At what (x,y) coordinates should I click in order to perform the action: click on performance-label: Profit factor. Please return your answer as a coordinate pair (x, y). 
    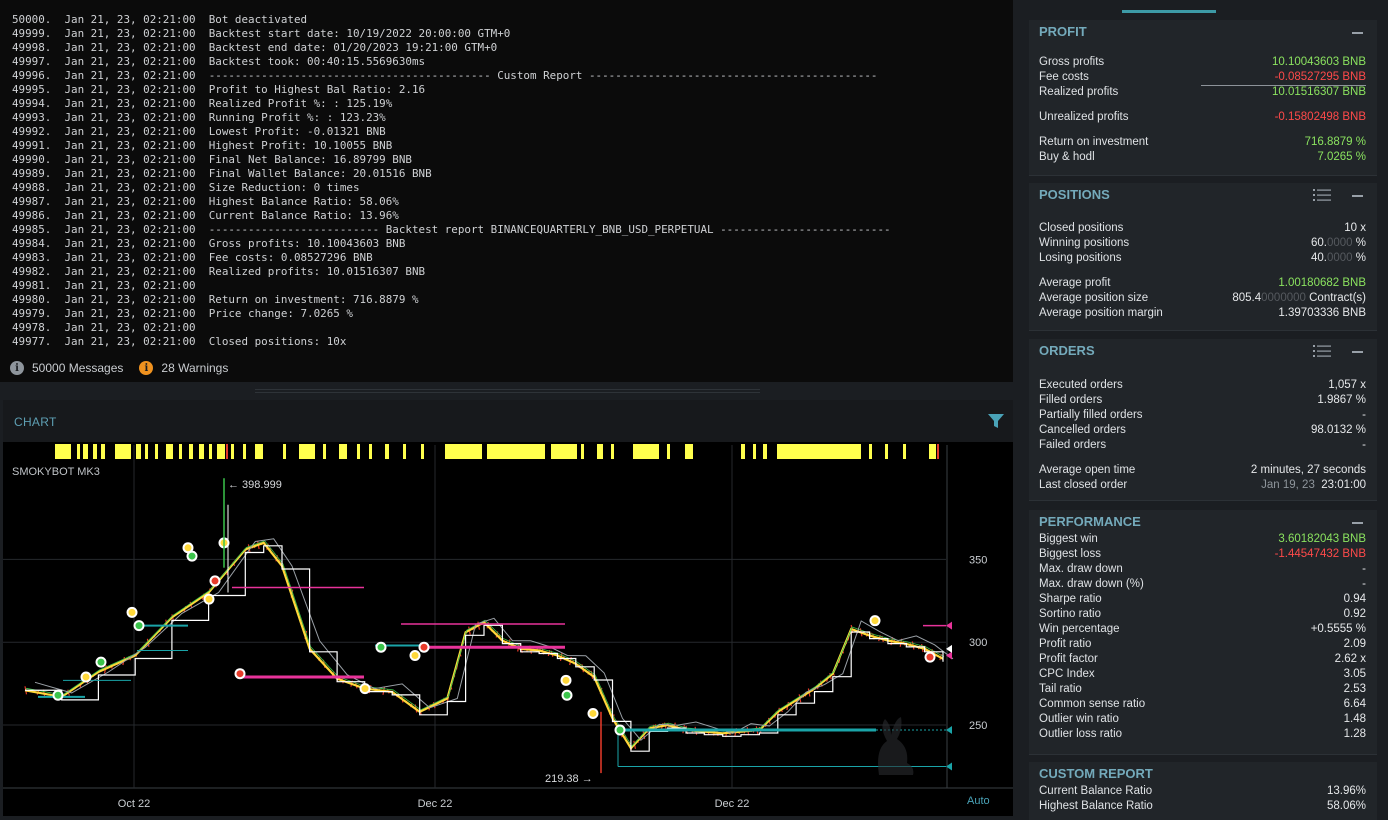
    Looking at the image, I should click on (1068, 659).